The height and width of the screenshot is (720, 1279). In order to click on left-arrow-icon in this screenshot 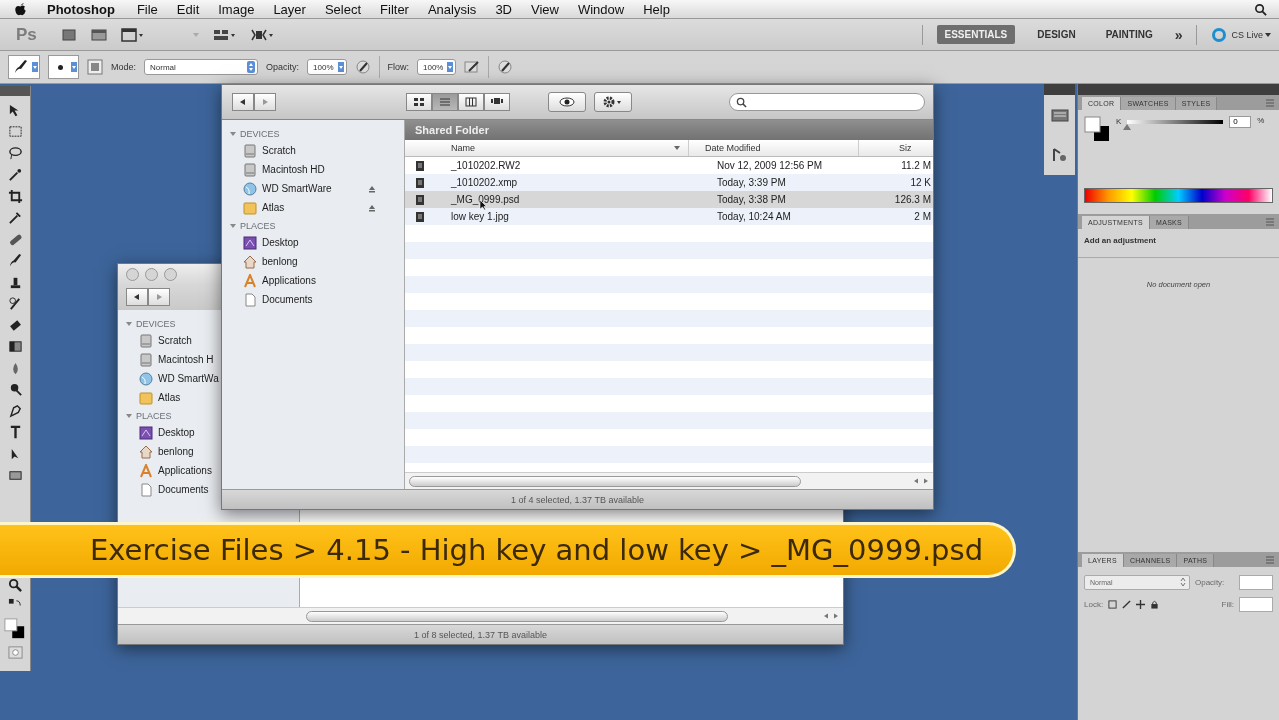, I will do `click(137, 297)`.